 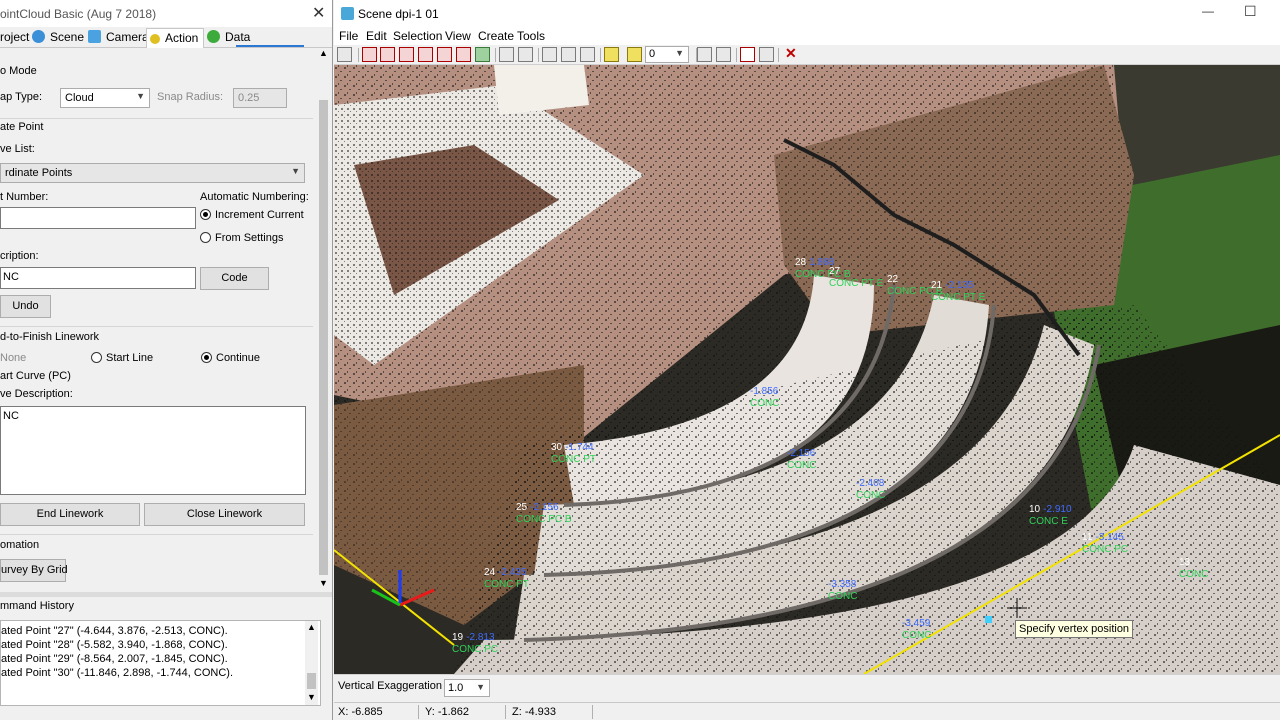 What do you see at coordinates (916, 629) in the screenshot?
I see `point-label: -3.459 CONC` at bounding box center [916, 629].